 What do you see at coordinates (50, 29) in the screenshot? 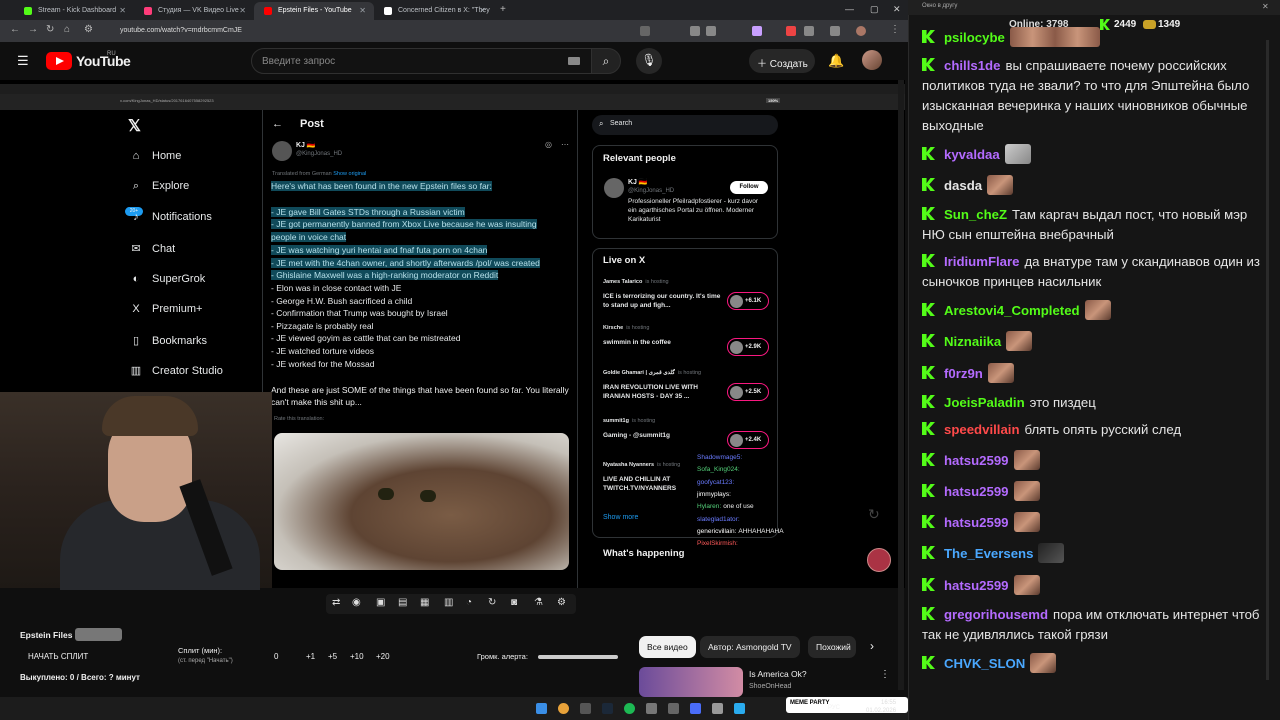
I see `reload-icon: ↻` at bounding box center [50, 29].